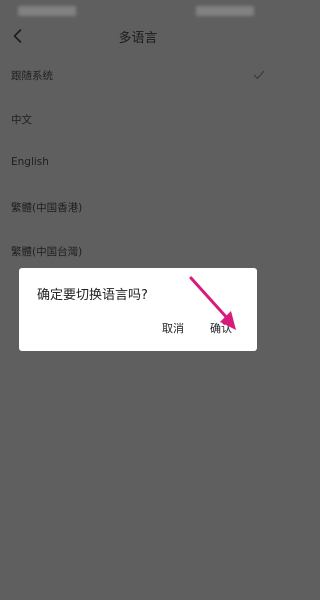 The height and width of the screenshot is (600, 320). I want to click on language-item-label: 繁體(中国台灣), so click(47, 252).